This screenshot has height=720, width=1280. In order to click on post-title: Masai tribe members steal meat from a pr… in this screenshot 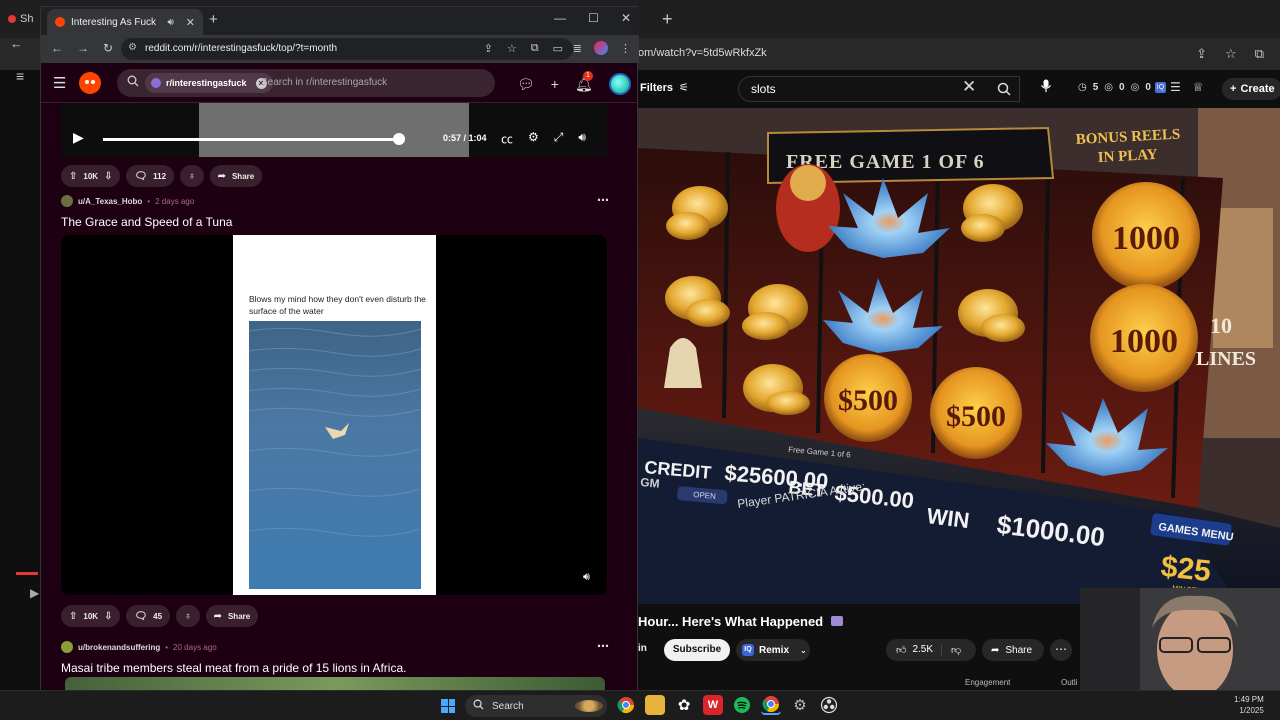, I will do `click(233, 668)`.